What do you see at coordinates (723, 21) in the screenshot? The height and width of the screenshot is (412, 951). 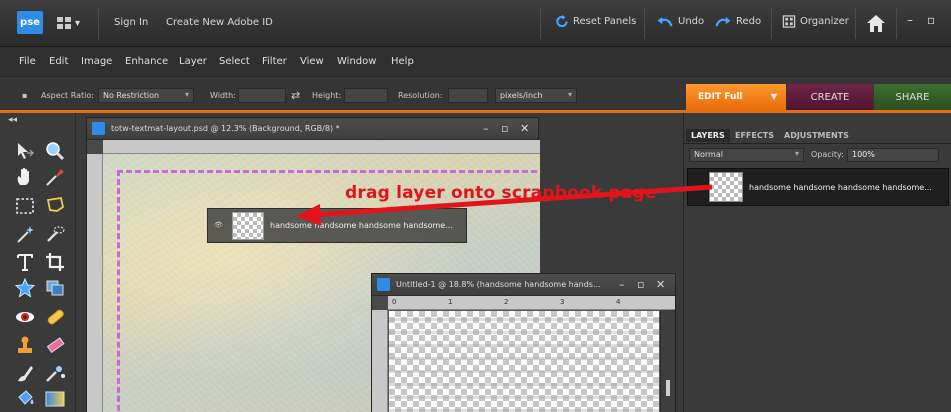 I see `redo-icon` at bounding box center [723, 21].